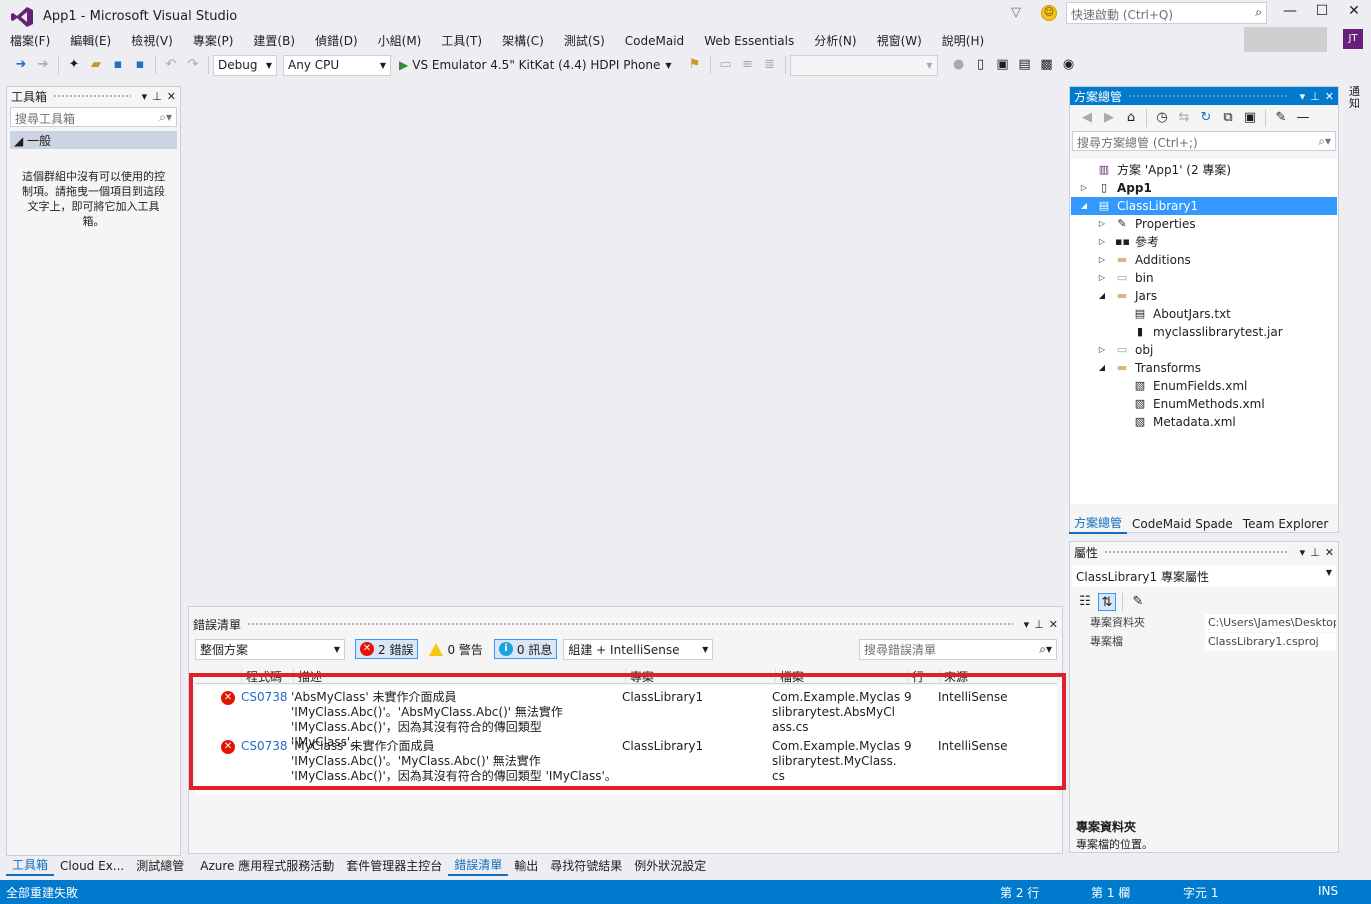 This screenshot has height=904, width=1371. I want to click on solution-explorer-tab: Team Explorer, so click(1286, 524).